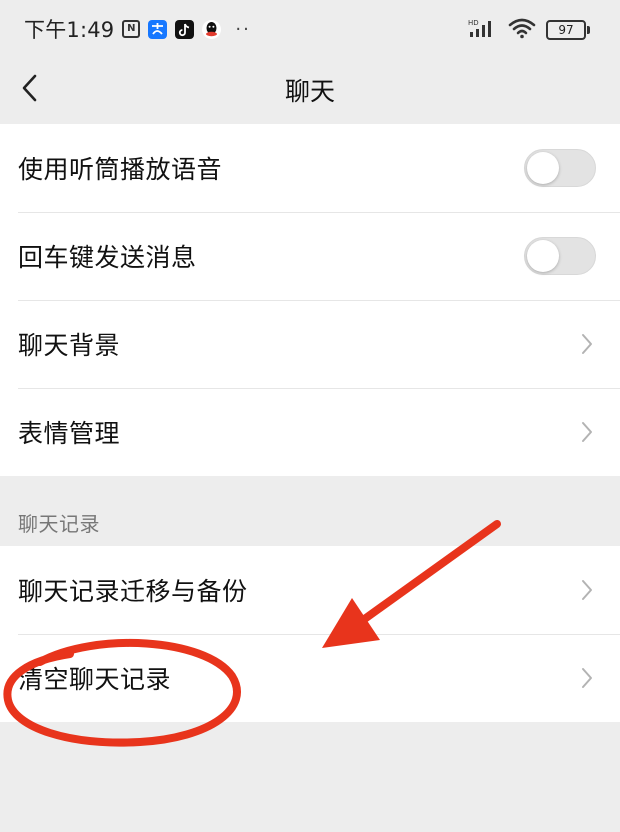 The image size is (620, 832). I want to click on status-right: HD 97, so click(529, 30).